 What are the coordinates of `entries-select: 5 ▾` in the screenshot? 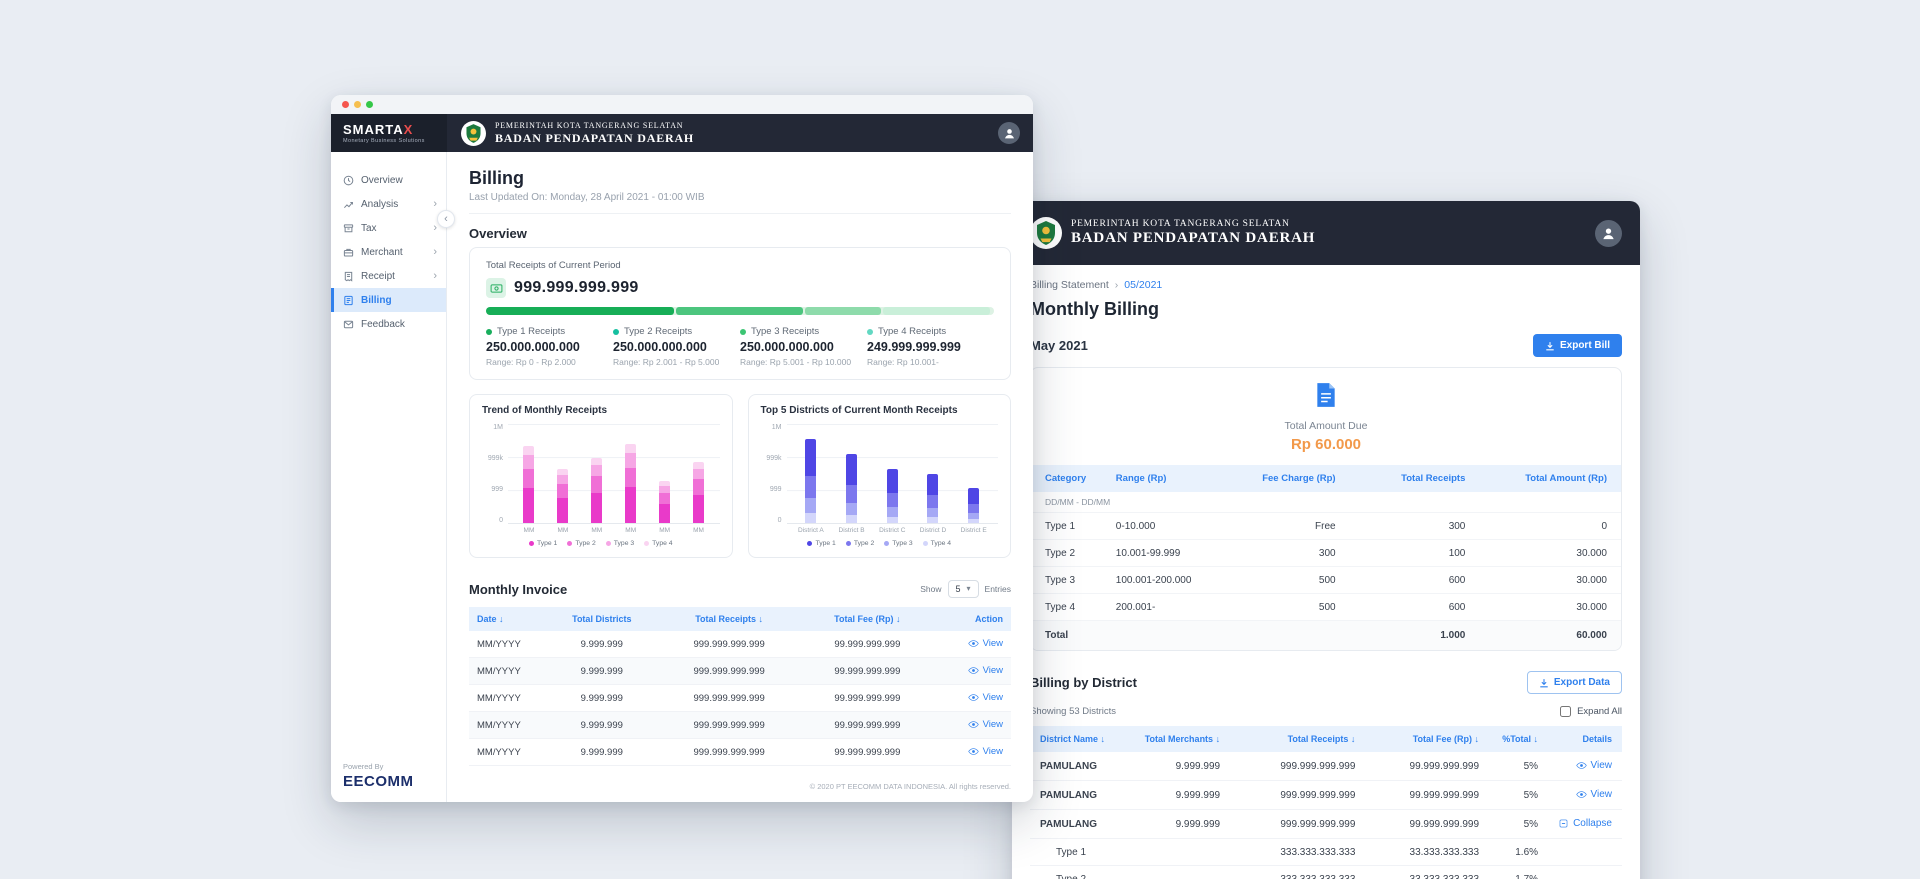 It's located at (963, 589).